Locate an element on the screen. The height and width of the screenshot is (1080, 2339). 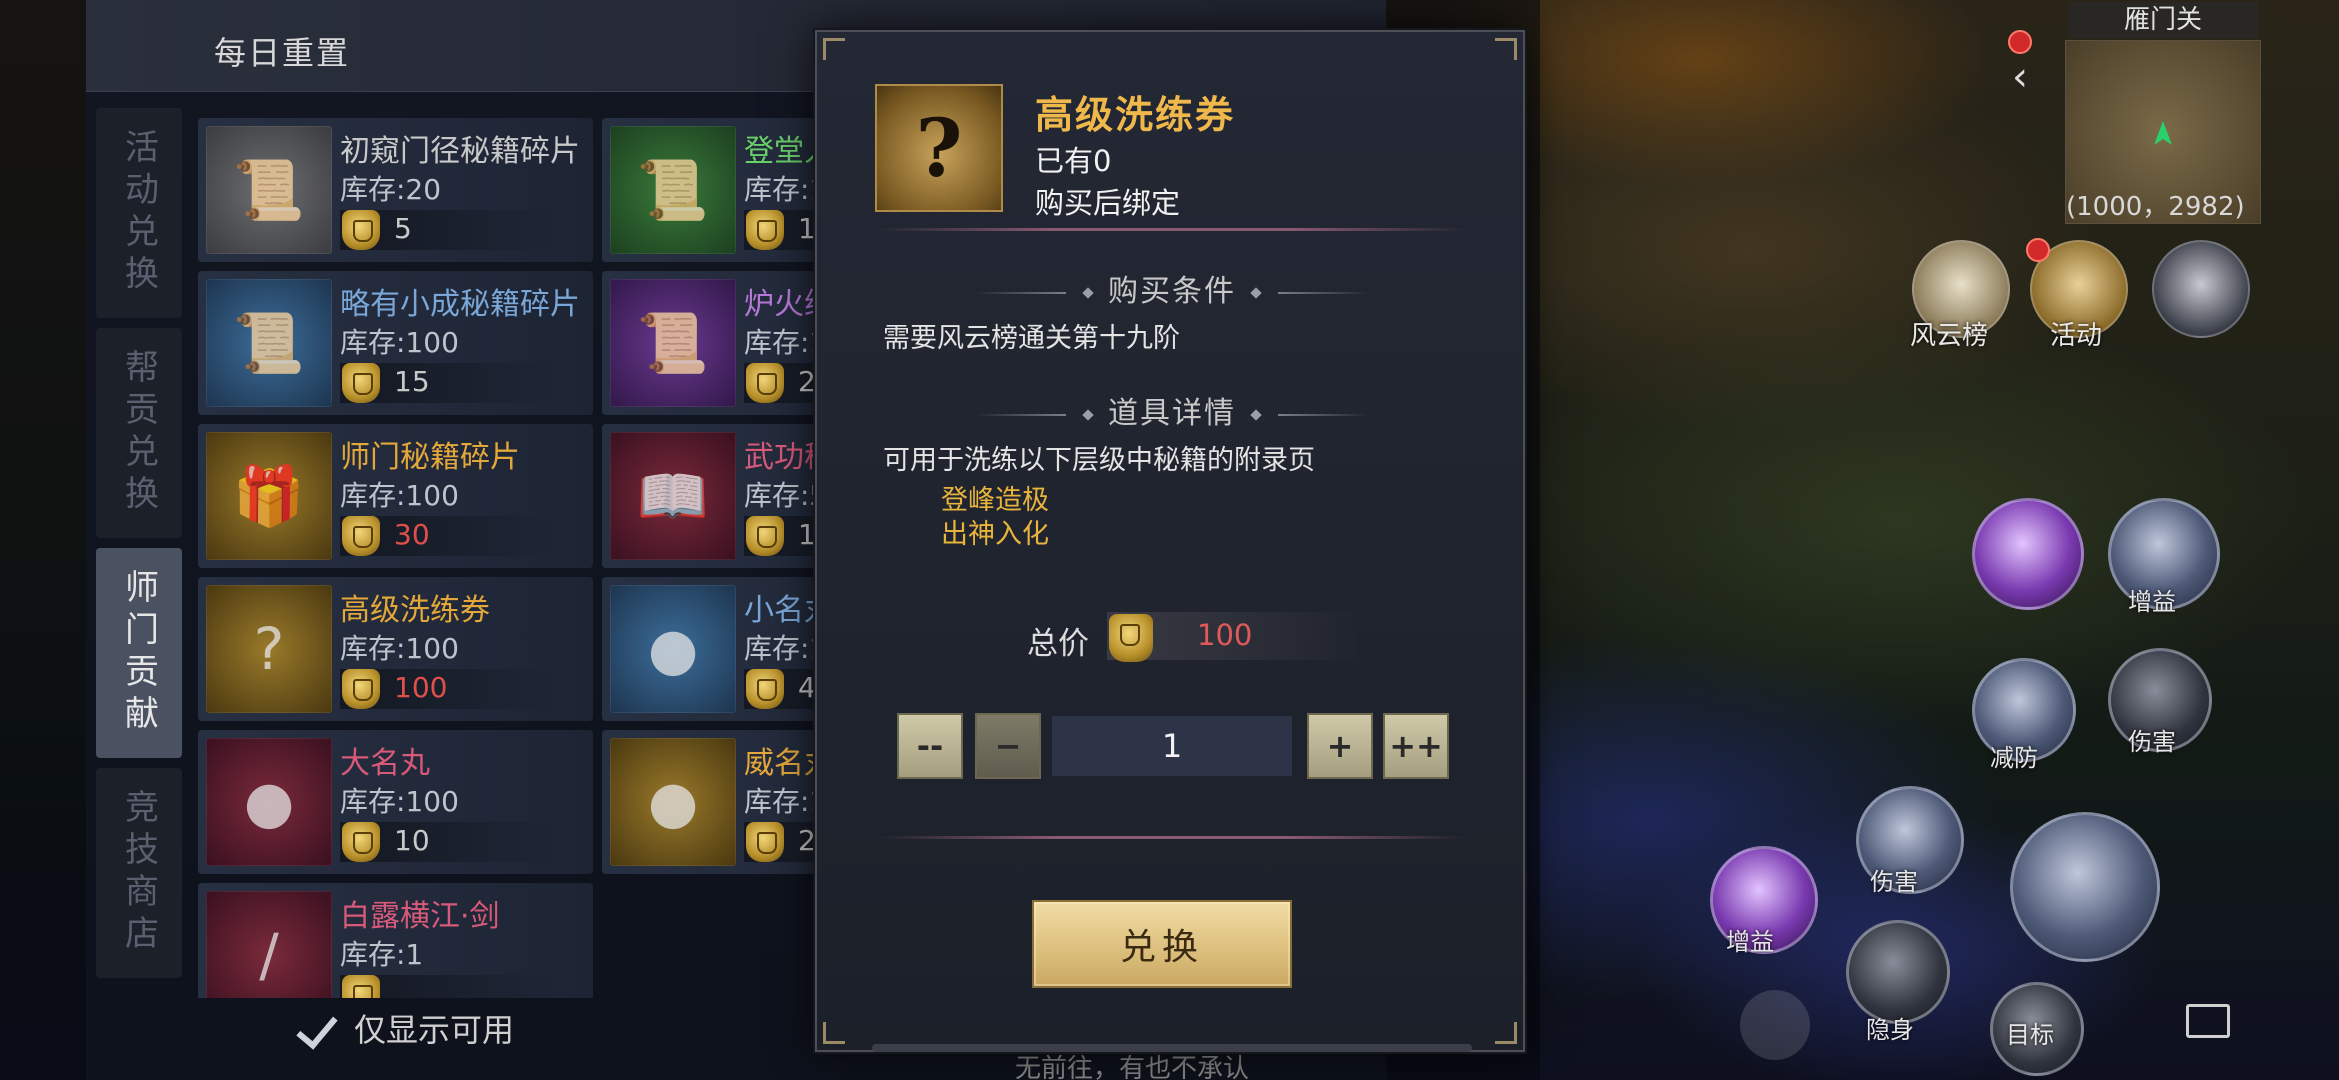
item-price-box: 100 is located at coordinates (450, 689).